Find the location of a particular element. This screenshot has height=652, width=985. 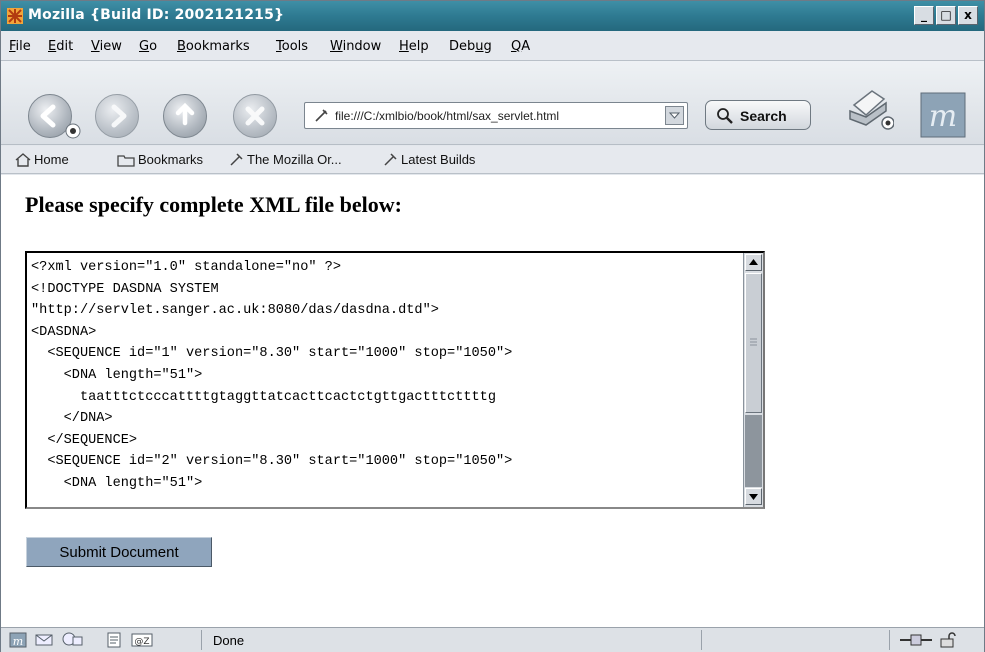

status-bar: m @Z Done is located at coordinates (492, 639).